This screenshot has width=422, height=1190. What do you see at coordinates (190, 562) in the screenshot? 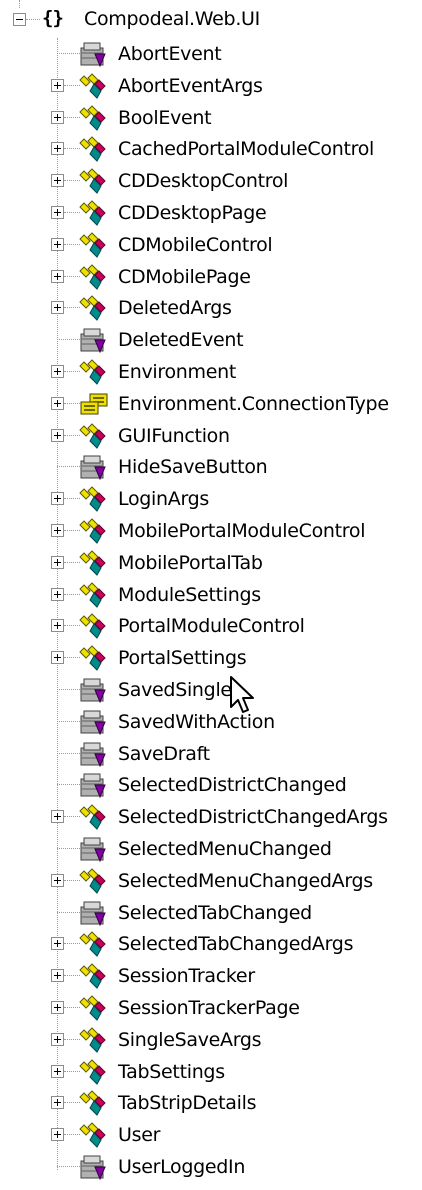
I see `tree-item-label: MobilePortalTab` at bounding box center [190, 562].